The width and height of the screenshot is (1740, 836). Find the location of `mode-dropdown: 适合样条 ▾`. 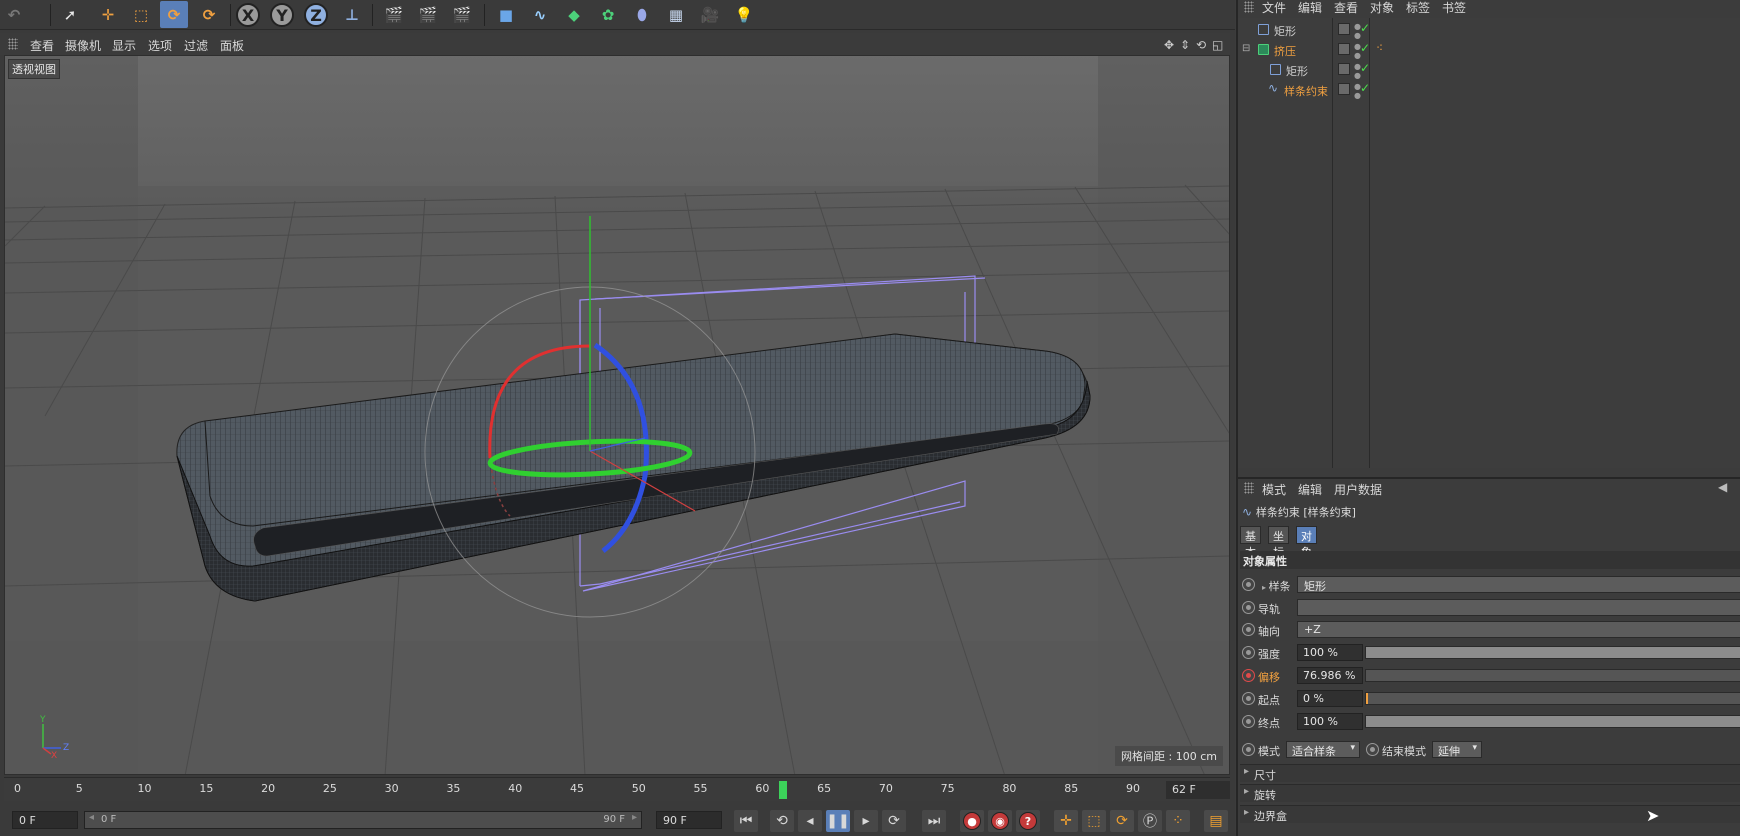

mode-dropdown: 适合样条 ▾ is located at coordinates (1323, 749).